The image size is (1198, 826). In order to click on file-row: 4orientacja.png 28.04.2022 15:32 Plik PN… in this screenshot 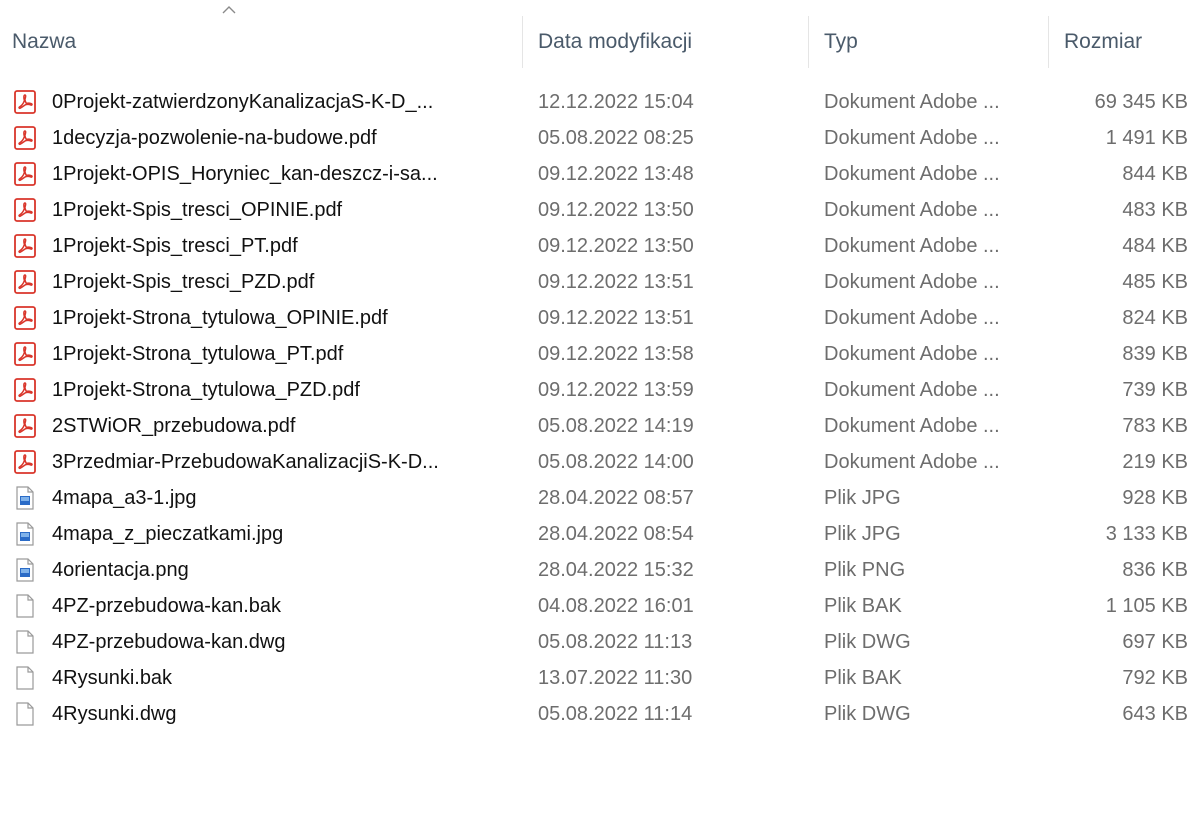, I will do `click(599, 570)`.